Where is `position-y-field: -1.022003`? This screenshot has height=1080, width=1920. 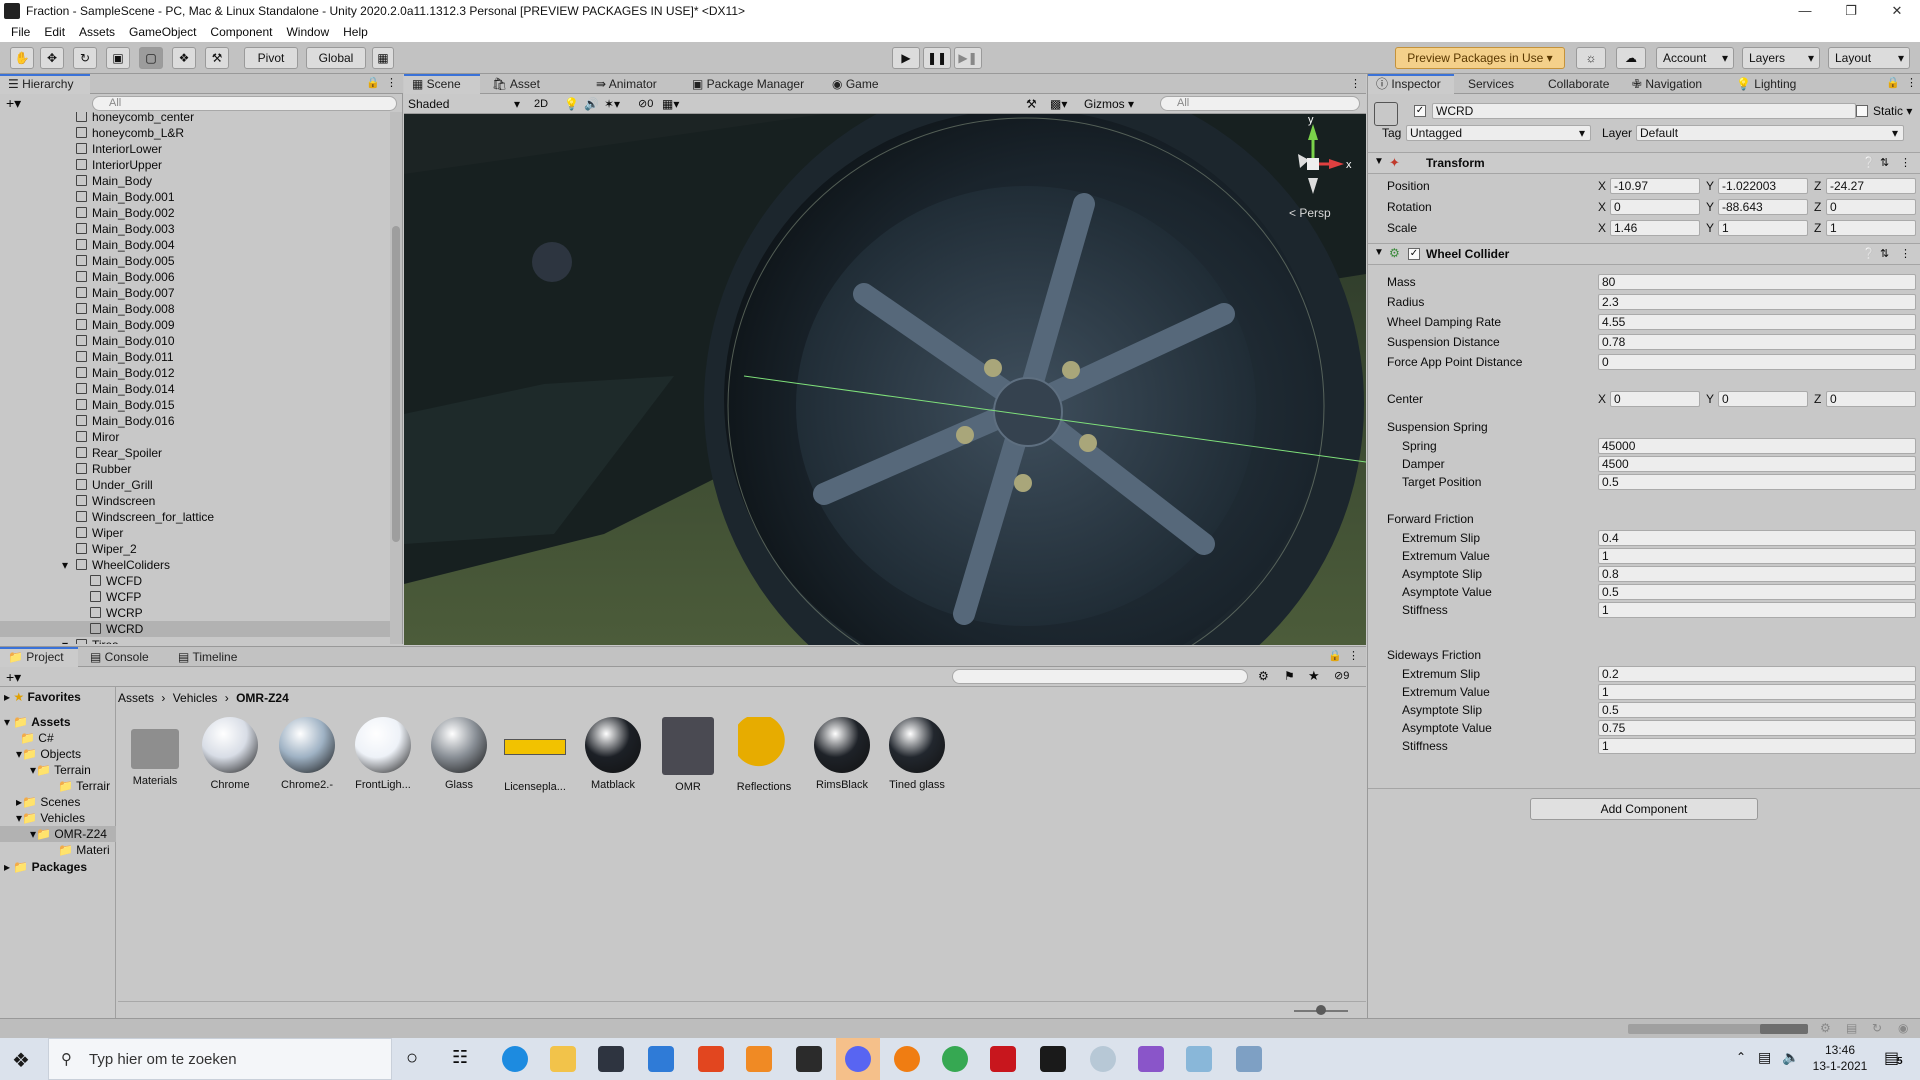
position-y-field: -1.022003 is located at coordinates (1763, 186).